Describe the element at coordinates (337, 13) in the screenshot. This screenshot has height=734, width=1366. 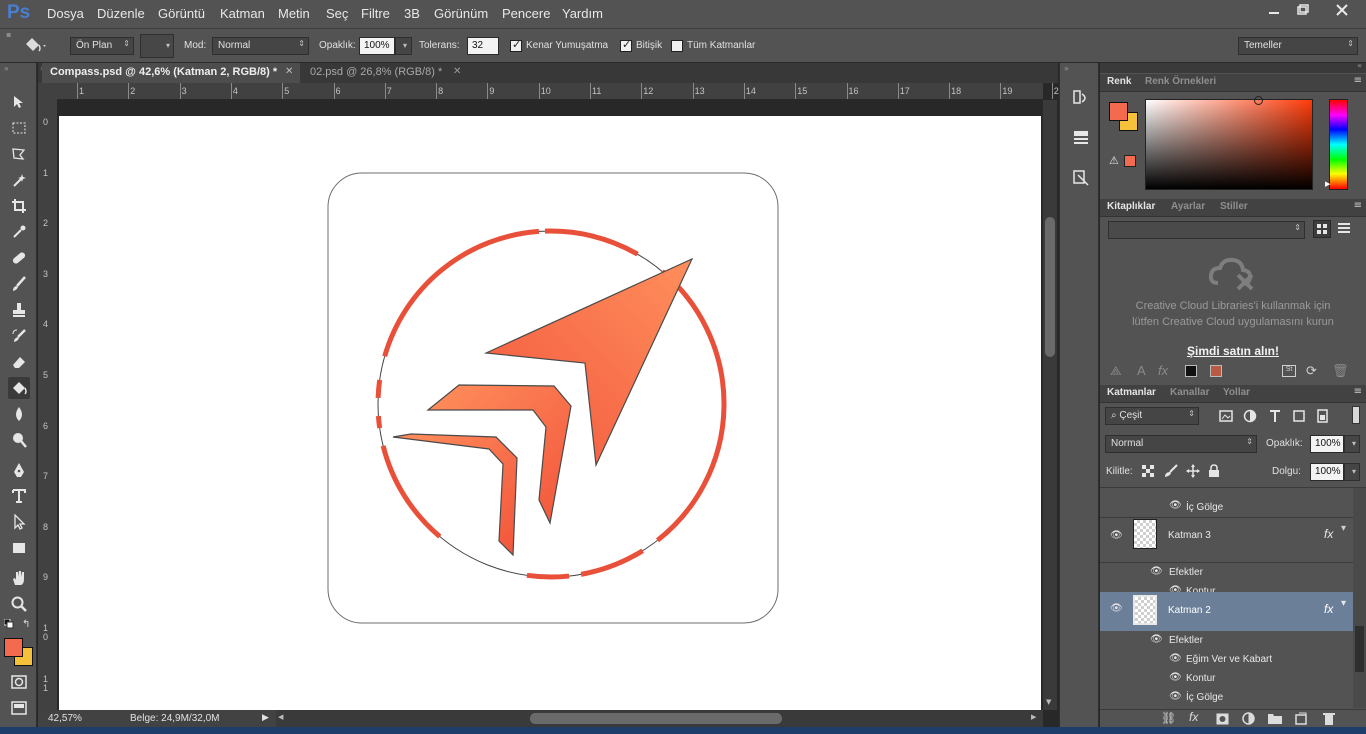
I see `menu-select: Seç` at that location.